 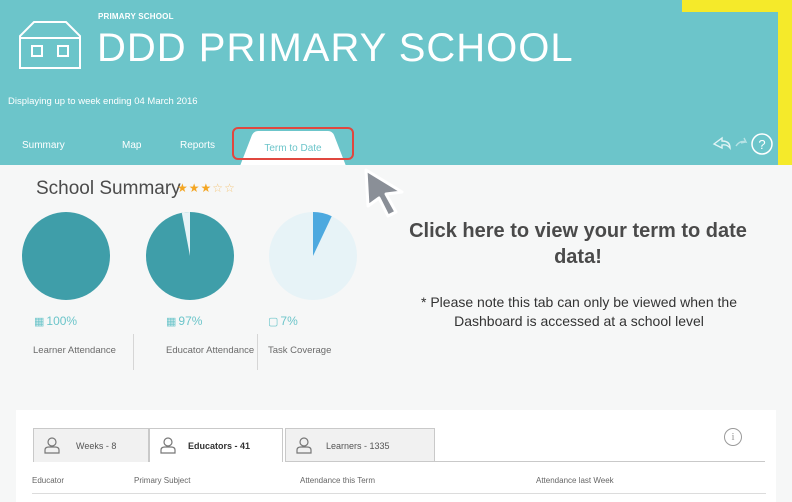 I want to click on tab-learners-label: Learners - 1335, so click(x=358, y=446).